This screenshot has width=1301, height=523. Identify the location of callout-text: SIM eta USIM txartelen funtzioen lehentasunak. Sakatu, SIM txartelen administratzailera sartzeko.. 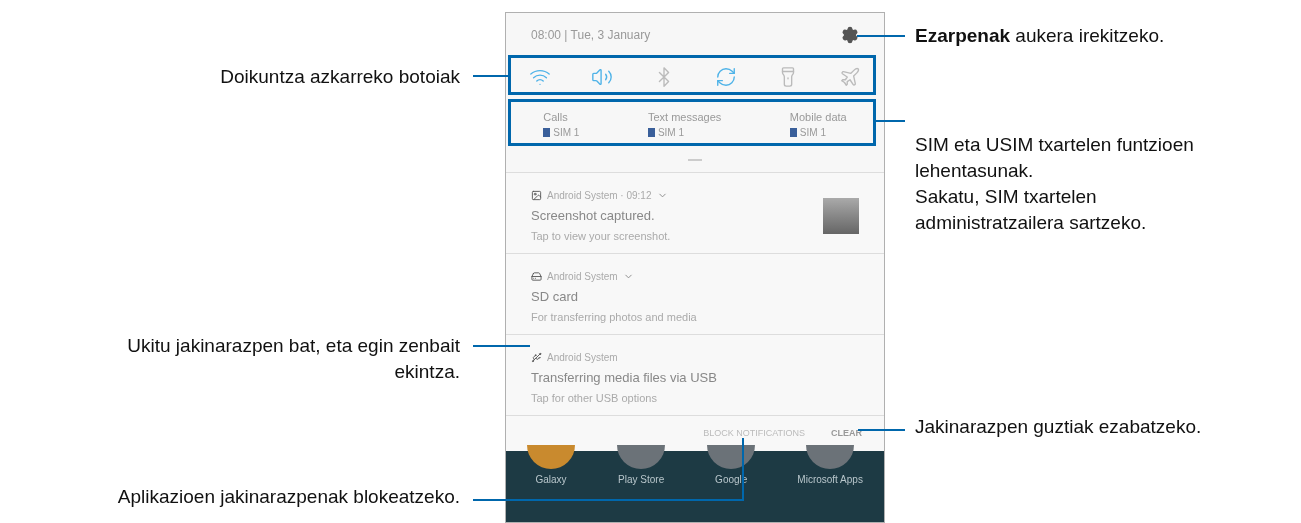
(1054, 184).